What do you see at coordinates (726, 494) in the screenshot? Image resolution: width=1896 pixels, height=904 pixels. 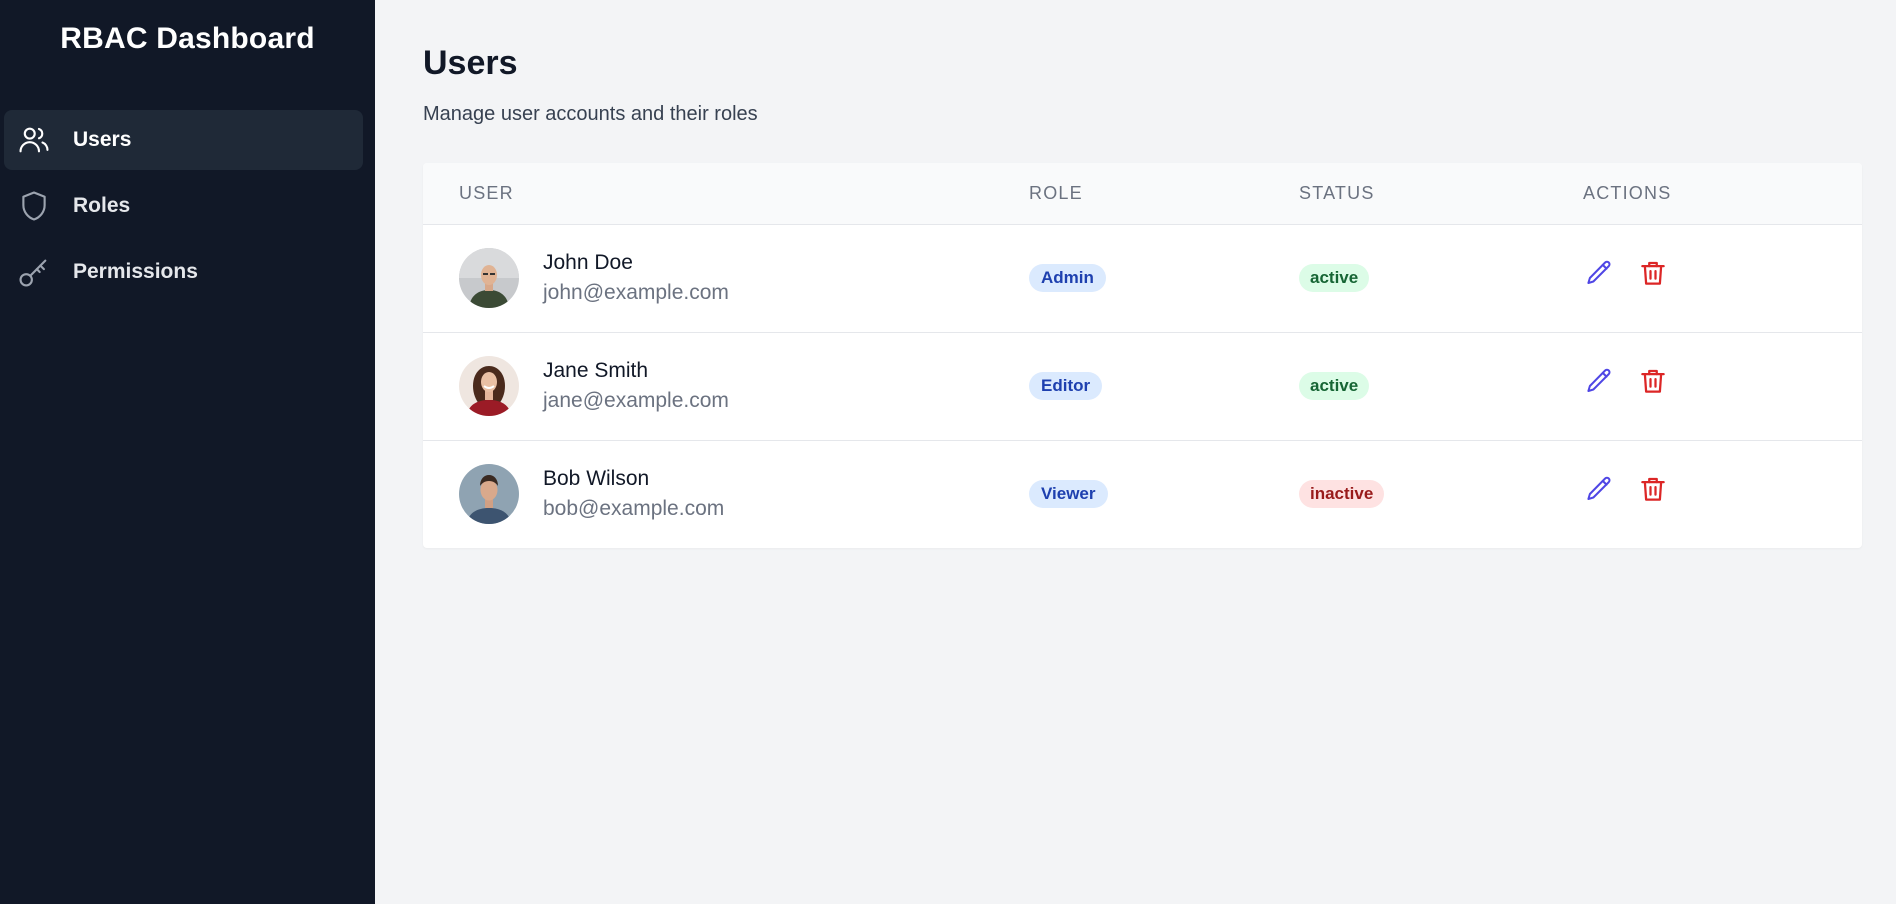 I see `user-cell: Bob Wilson bob@example.com` at bounding box center [726, 494].